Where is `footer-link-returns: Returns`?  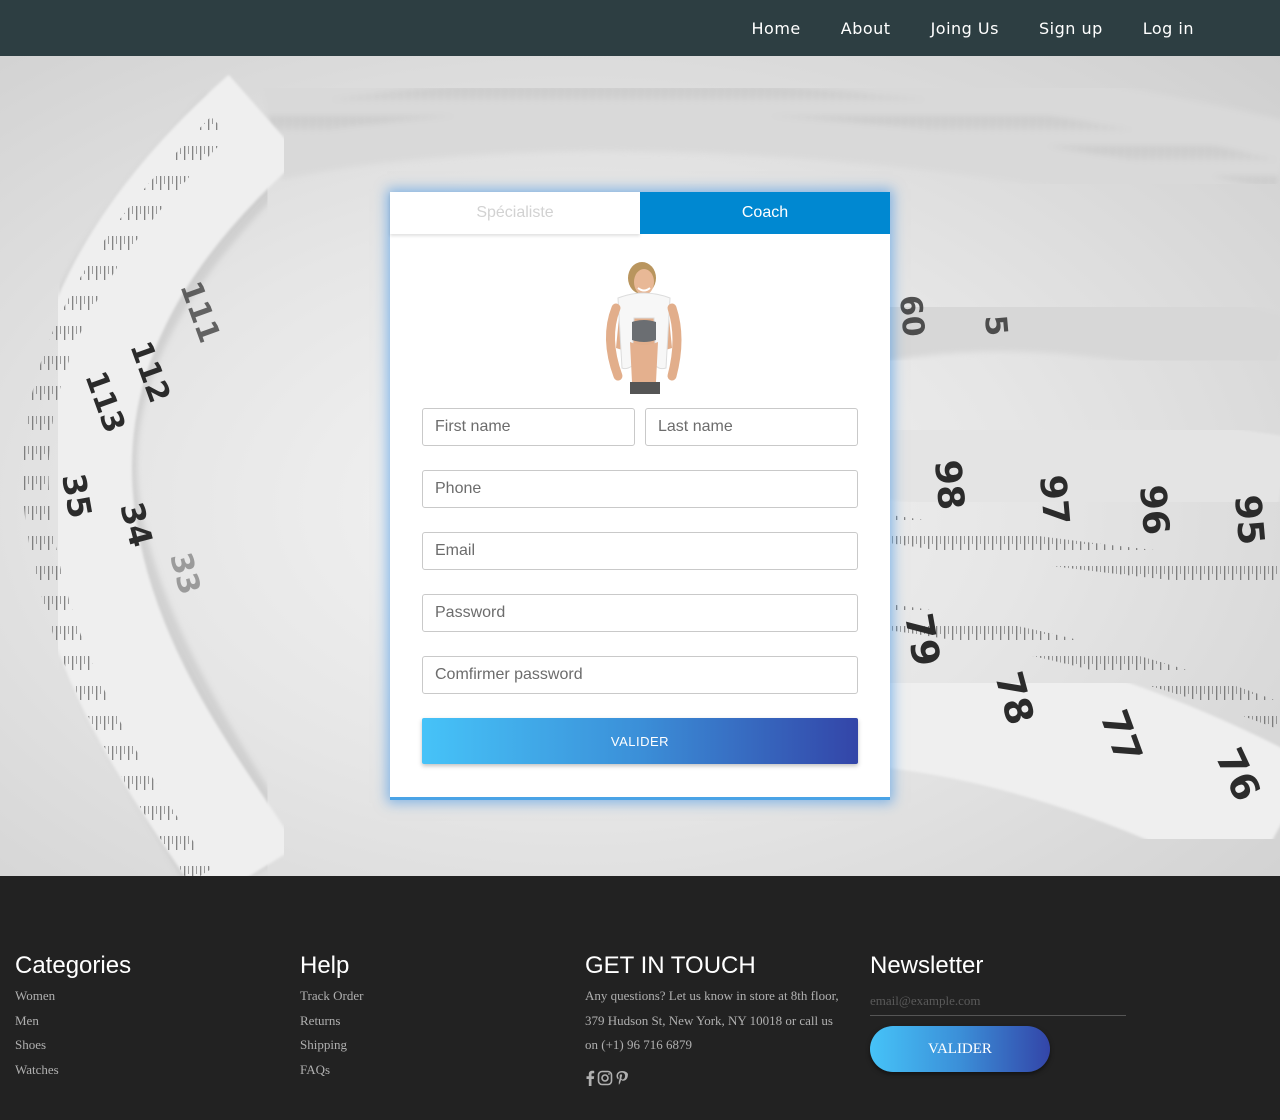
footer-link-returns: Returns is located at coordinates (435, 1021).